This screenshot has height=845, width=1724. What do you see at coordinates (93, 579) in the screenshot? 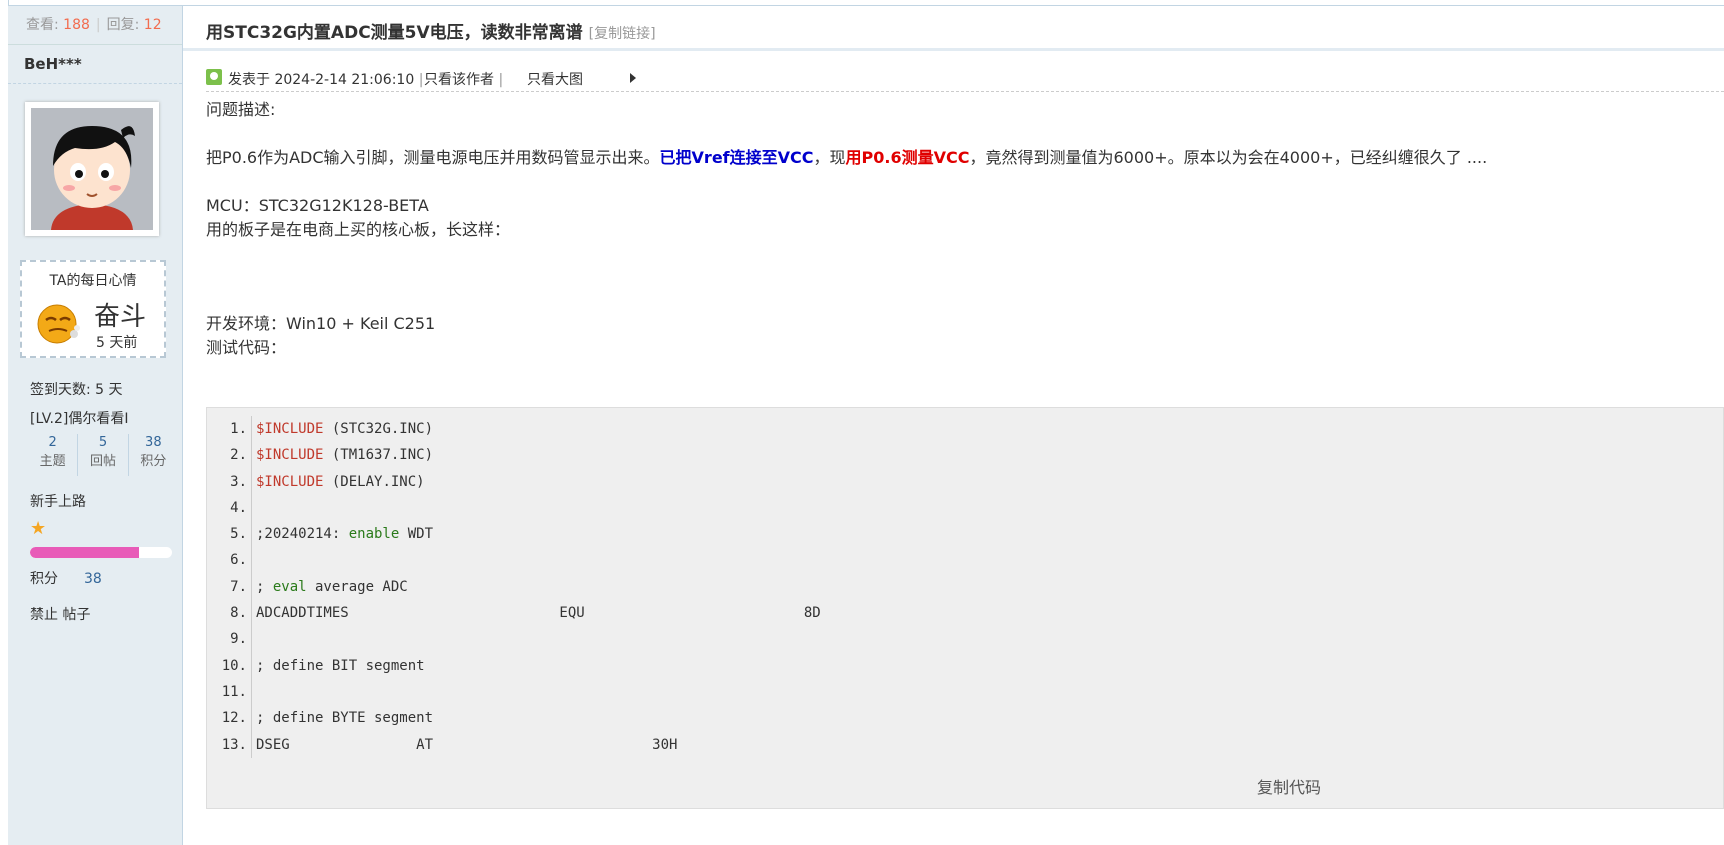
I see `points-value: 38` at bounding box center [93, 579].